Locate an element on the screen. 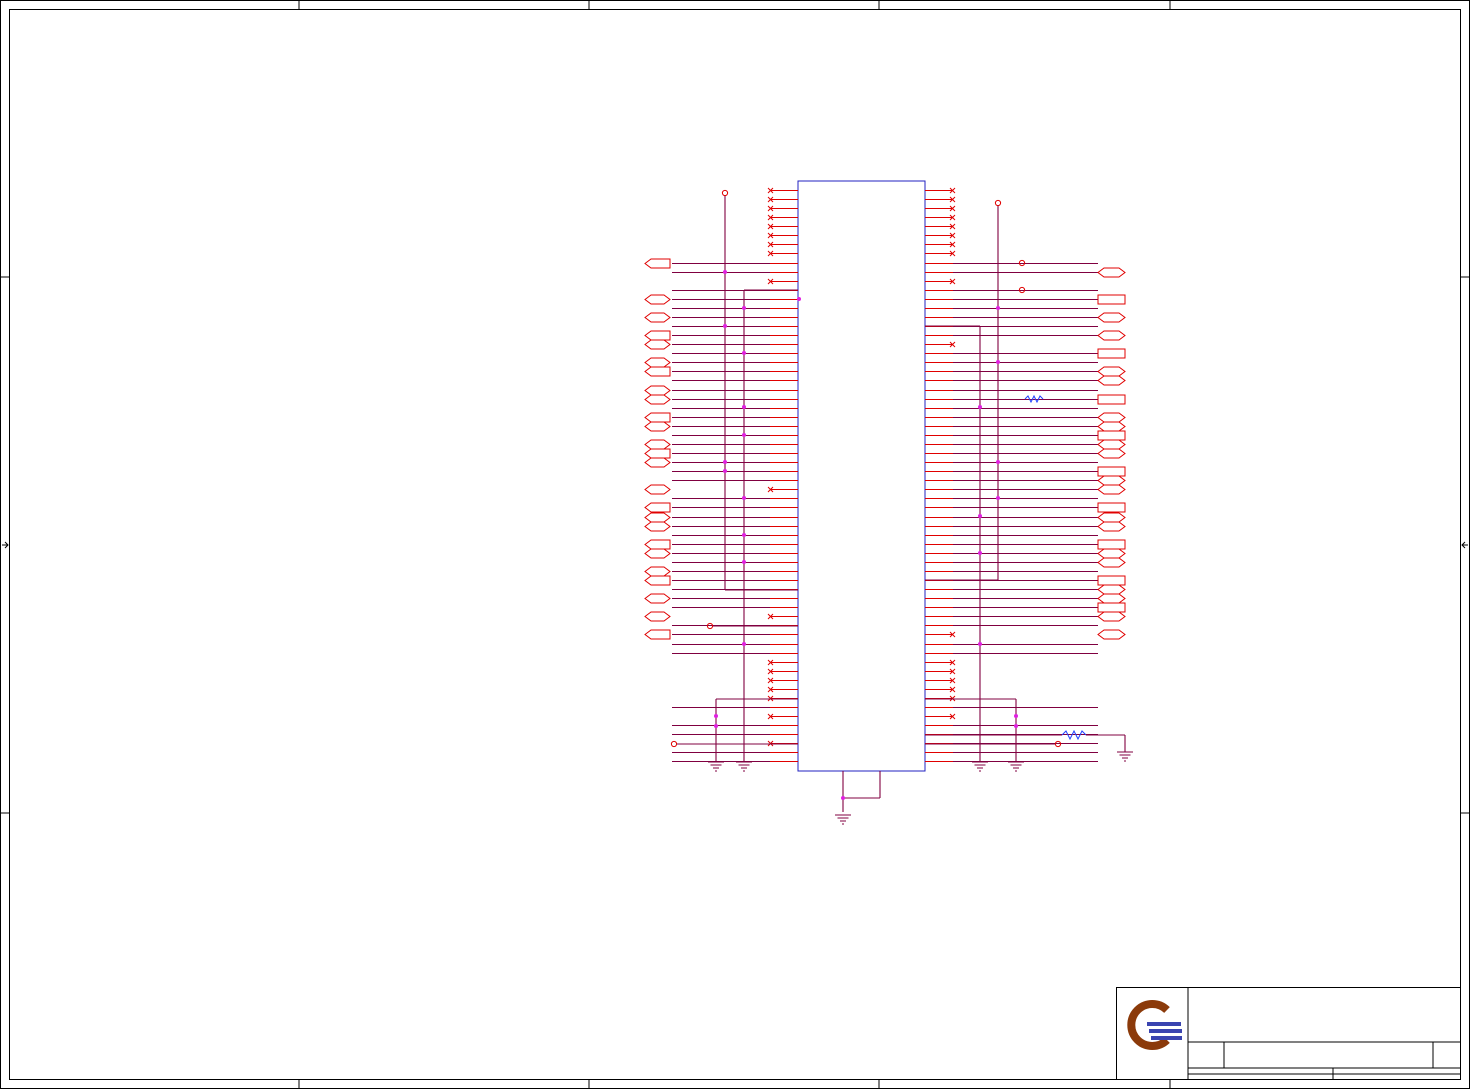 The width and height of the screenshot is (1471, 1090). title-block is located at coordinates (1288, 1033).